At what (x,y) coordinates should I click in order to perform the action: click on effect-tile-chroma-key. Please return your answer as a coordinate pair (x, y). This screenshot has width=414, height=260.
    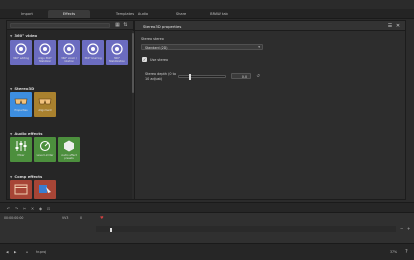
    Looking at the image, I should click on (45, 189).